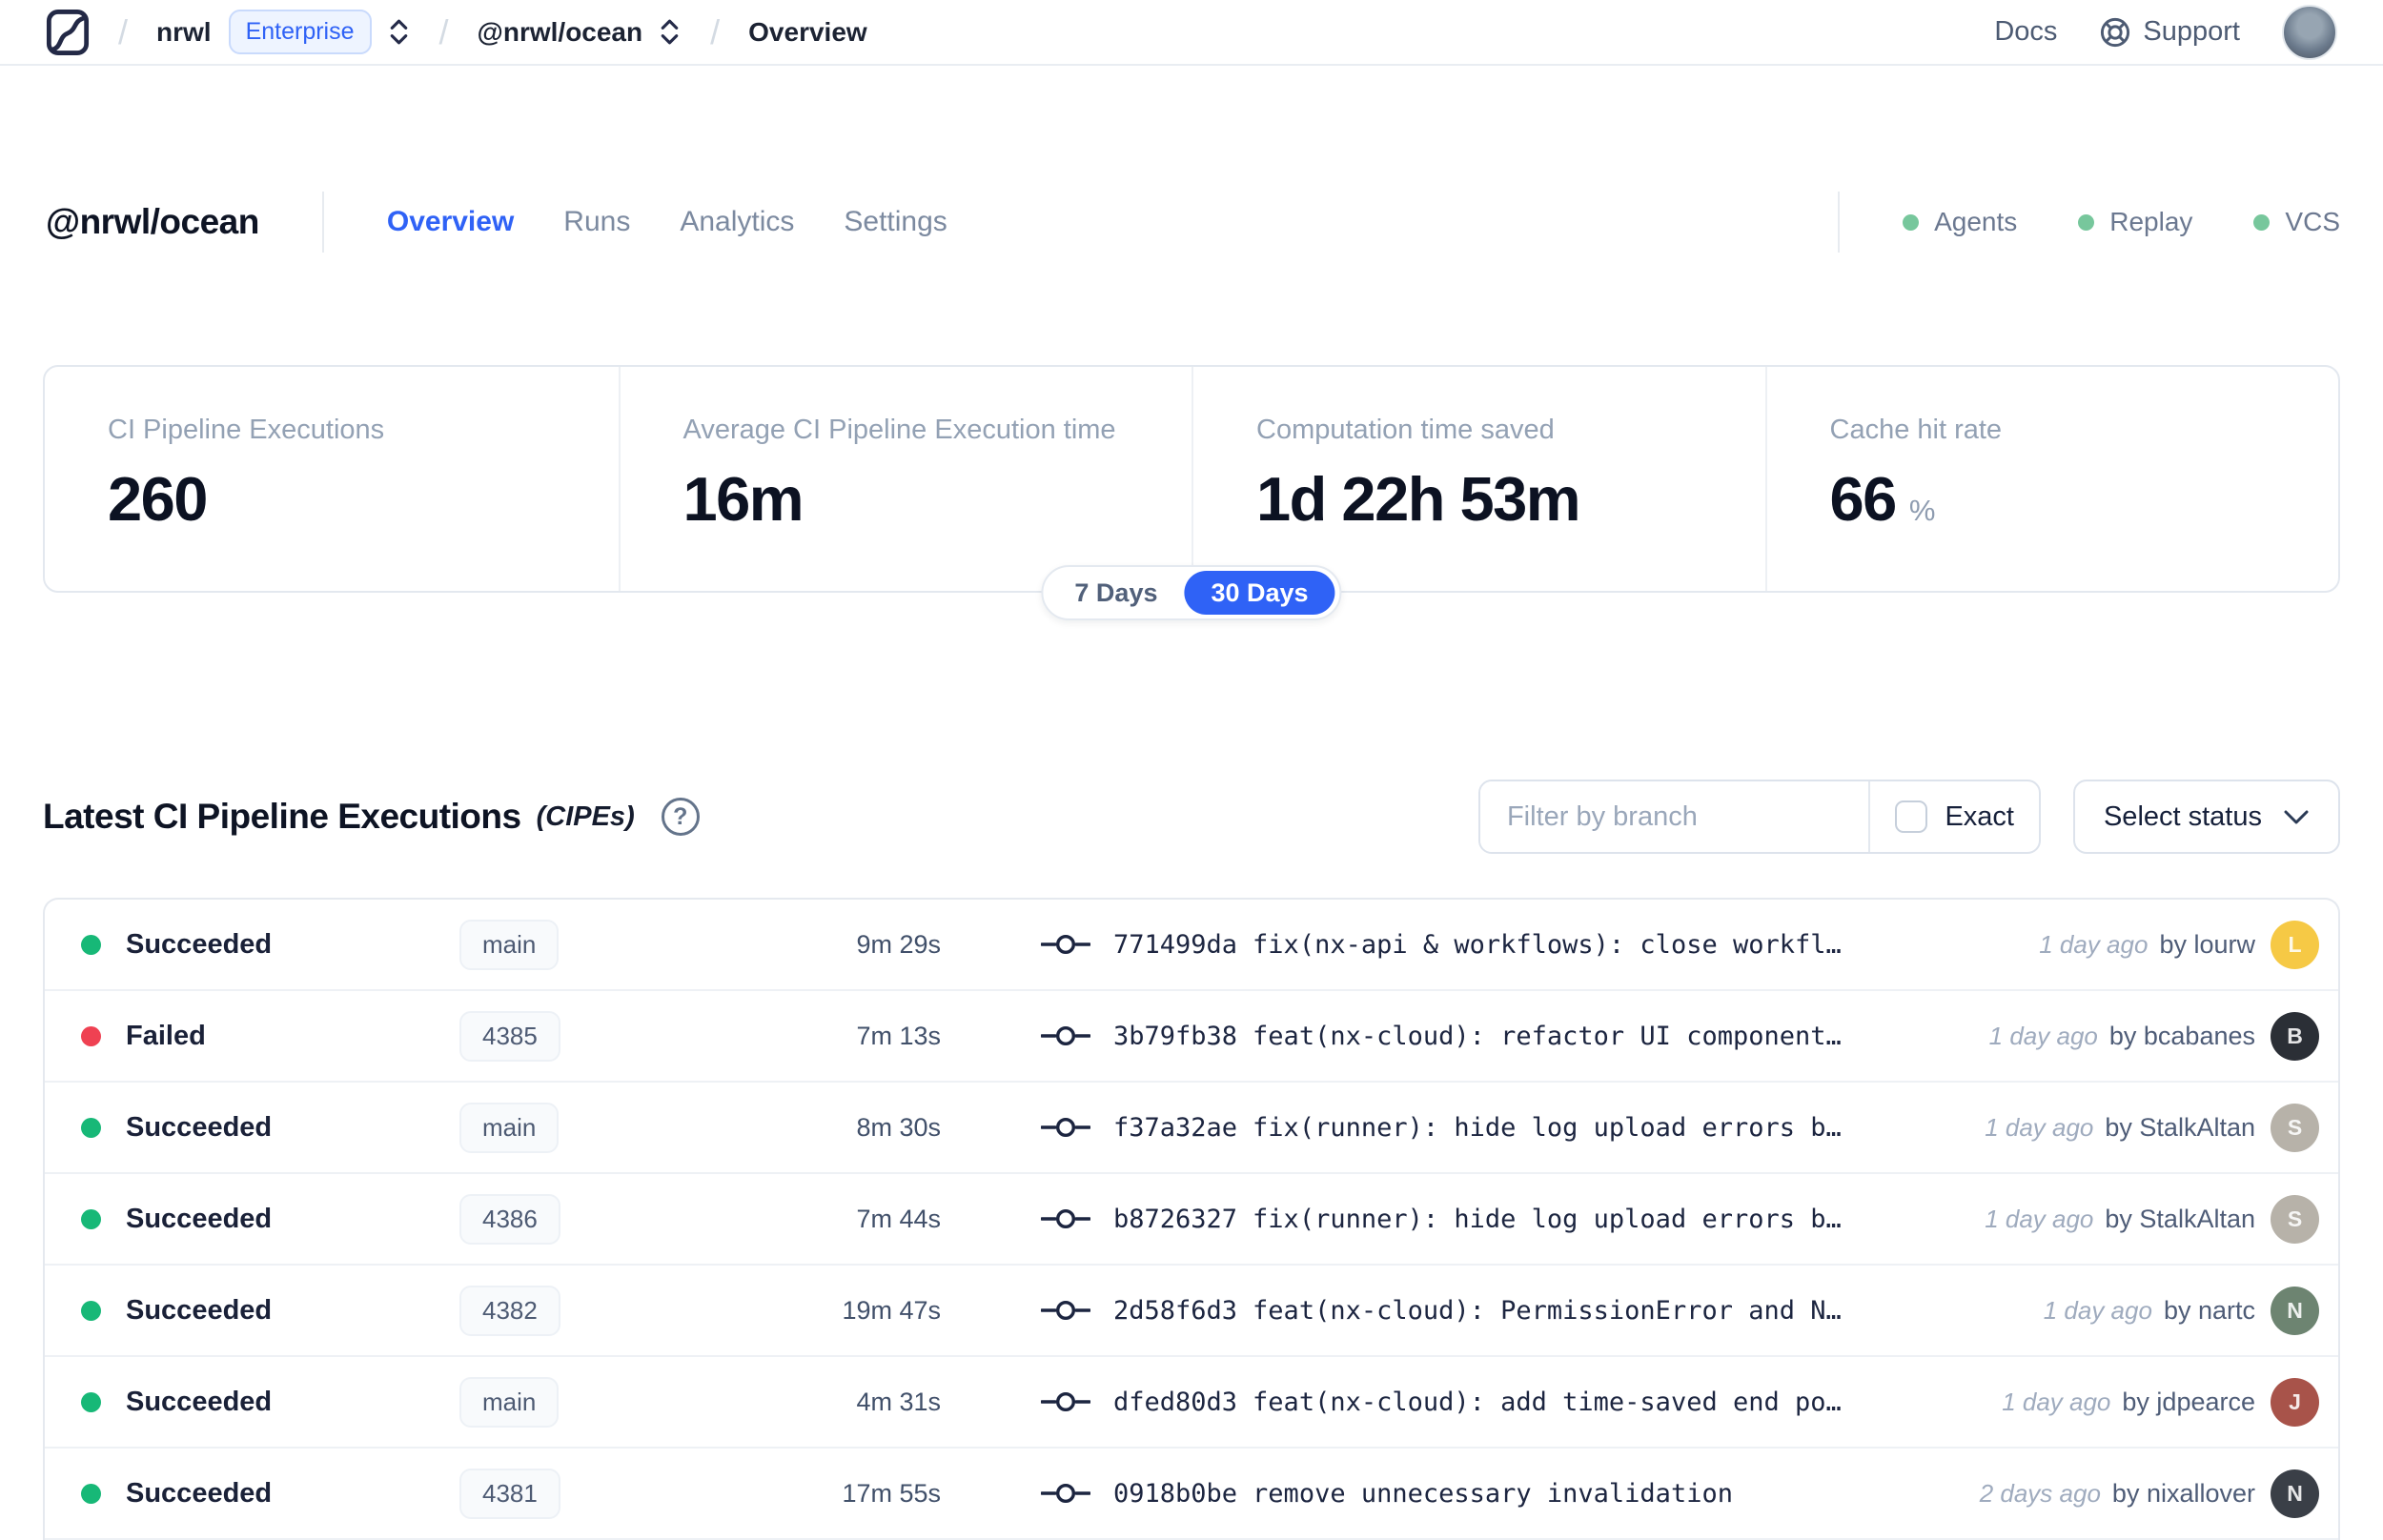 Image resolution: width=2383 pixels, height=1540 pixels. I want to click on status-cell: Failed, so click(270, 1036).